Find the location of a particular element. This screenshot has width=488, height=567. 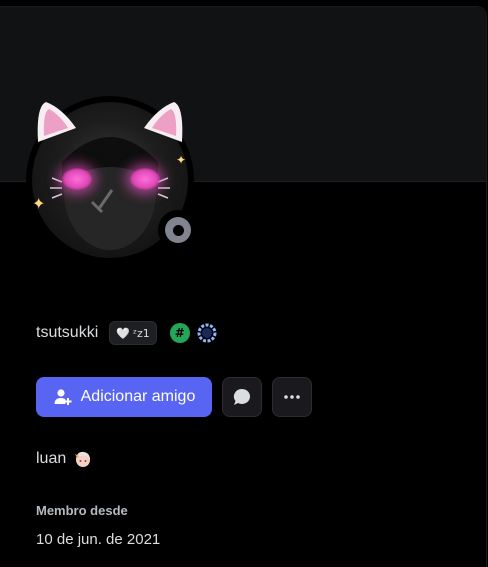

add-friend-icon is located at coordinates (63, 397).